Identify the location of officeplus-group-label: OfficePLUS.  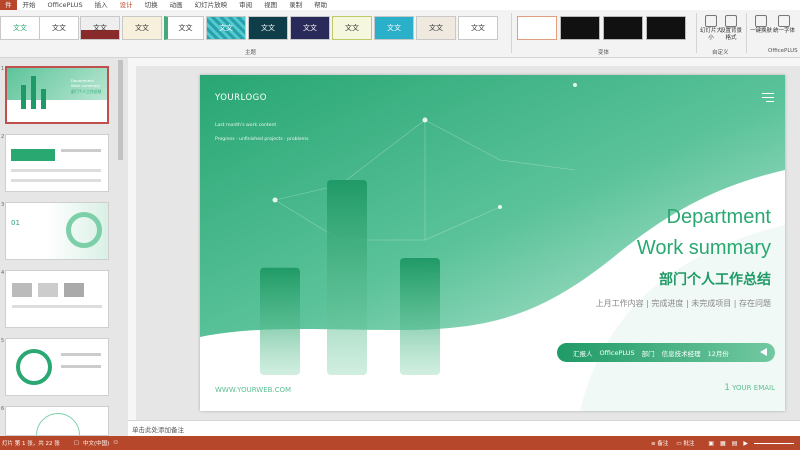
(783, 51).